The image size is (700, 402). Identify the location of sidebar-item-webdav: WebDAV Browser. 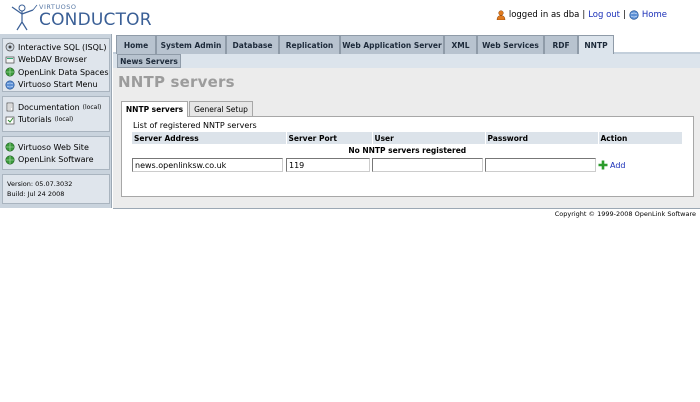
(56, 60).